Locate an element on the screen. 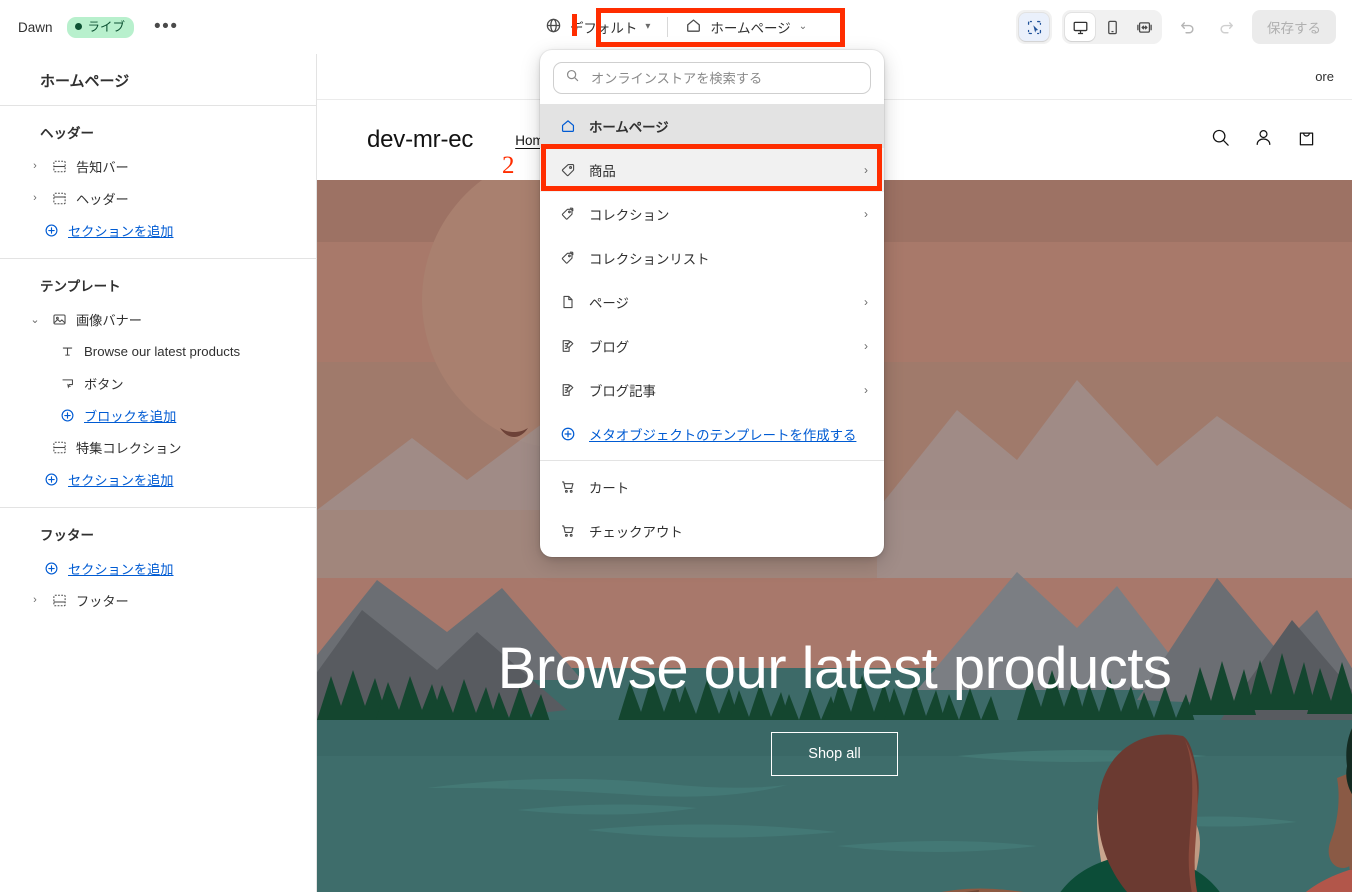 The height and width of the screenshot is (892, 1352). sidebar-group-heading: フッター is located at coordinates (67, 535).